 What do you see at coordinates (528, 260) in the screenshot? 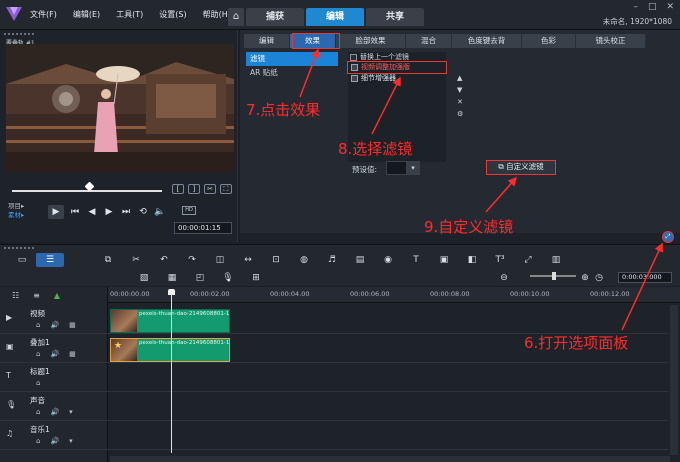
I see `speed-icon: ⤢` at bounding box center [528, 260].